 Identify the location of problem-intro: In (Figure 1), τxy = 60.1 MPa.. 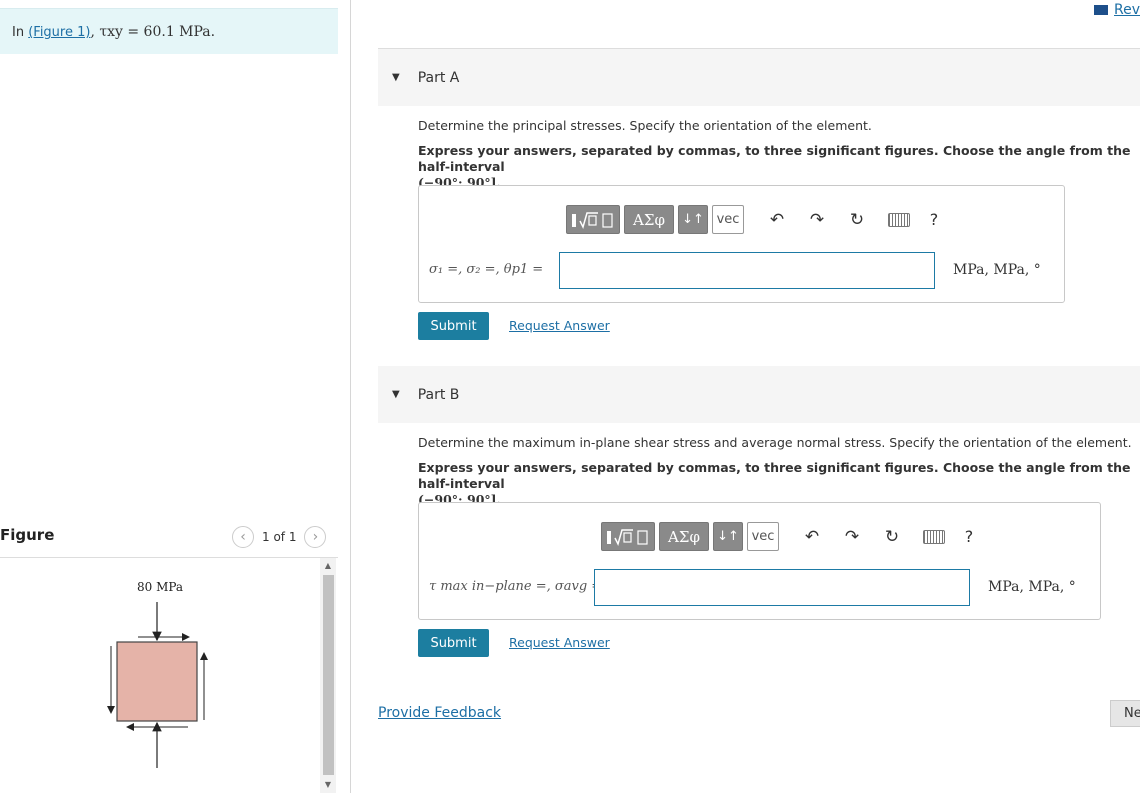
(169, 31).